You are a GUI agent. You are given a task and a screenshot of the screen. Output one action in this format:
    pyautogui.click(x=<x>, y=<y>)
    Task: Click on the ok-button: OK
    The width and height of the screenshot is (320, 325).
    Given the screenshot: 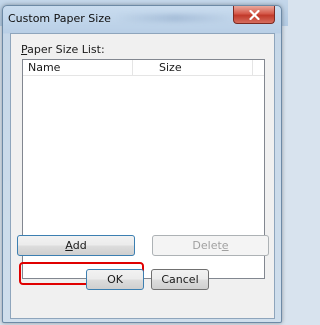 What is the action you would take?
    pyautogui.click(x=115, y=279)
    